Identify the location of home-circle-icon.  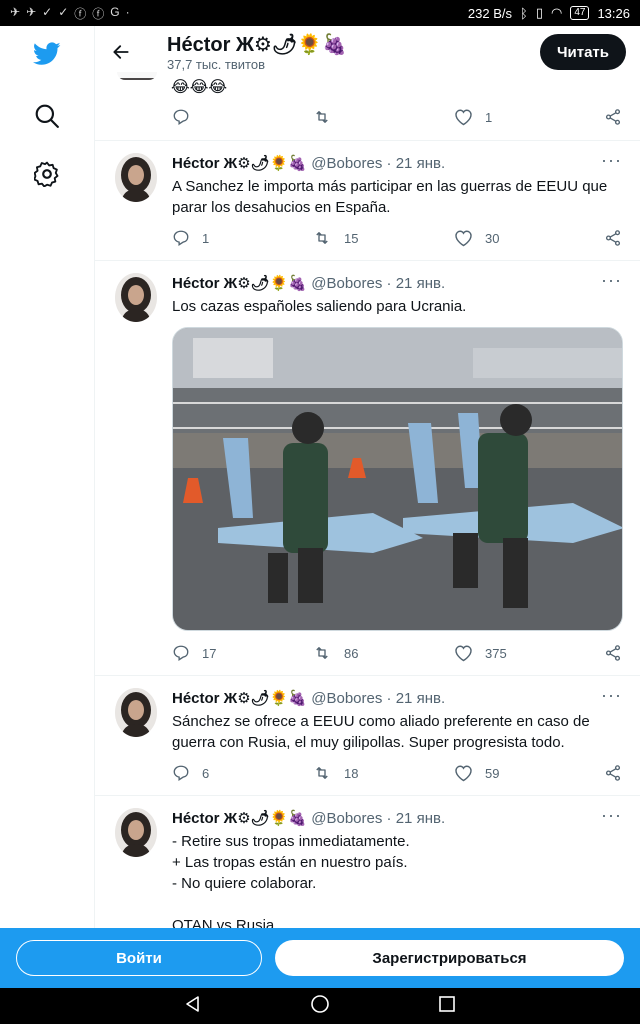
(320, 1006).